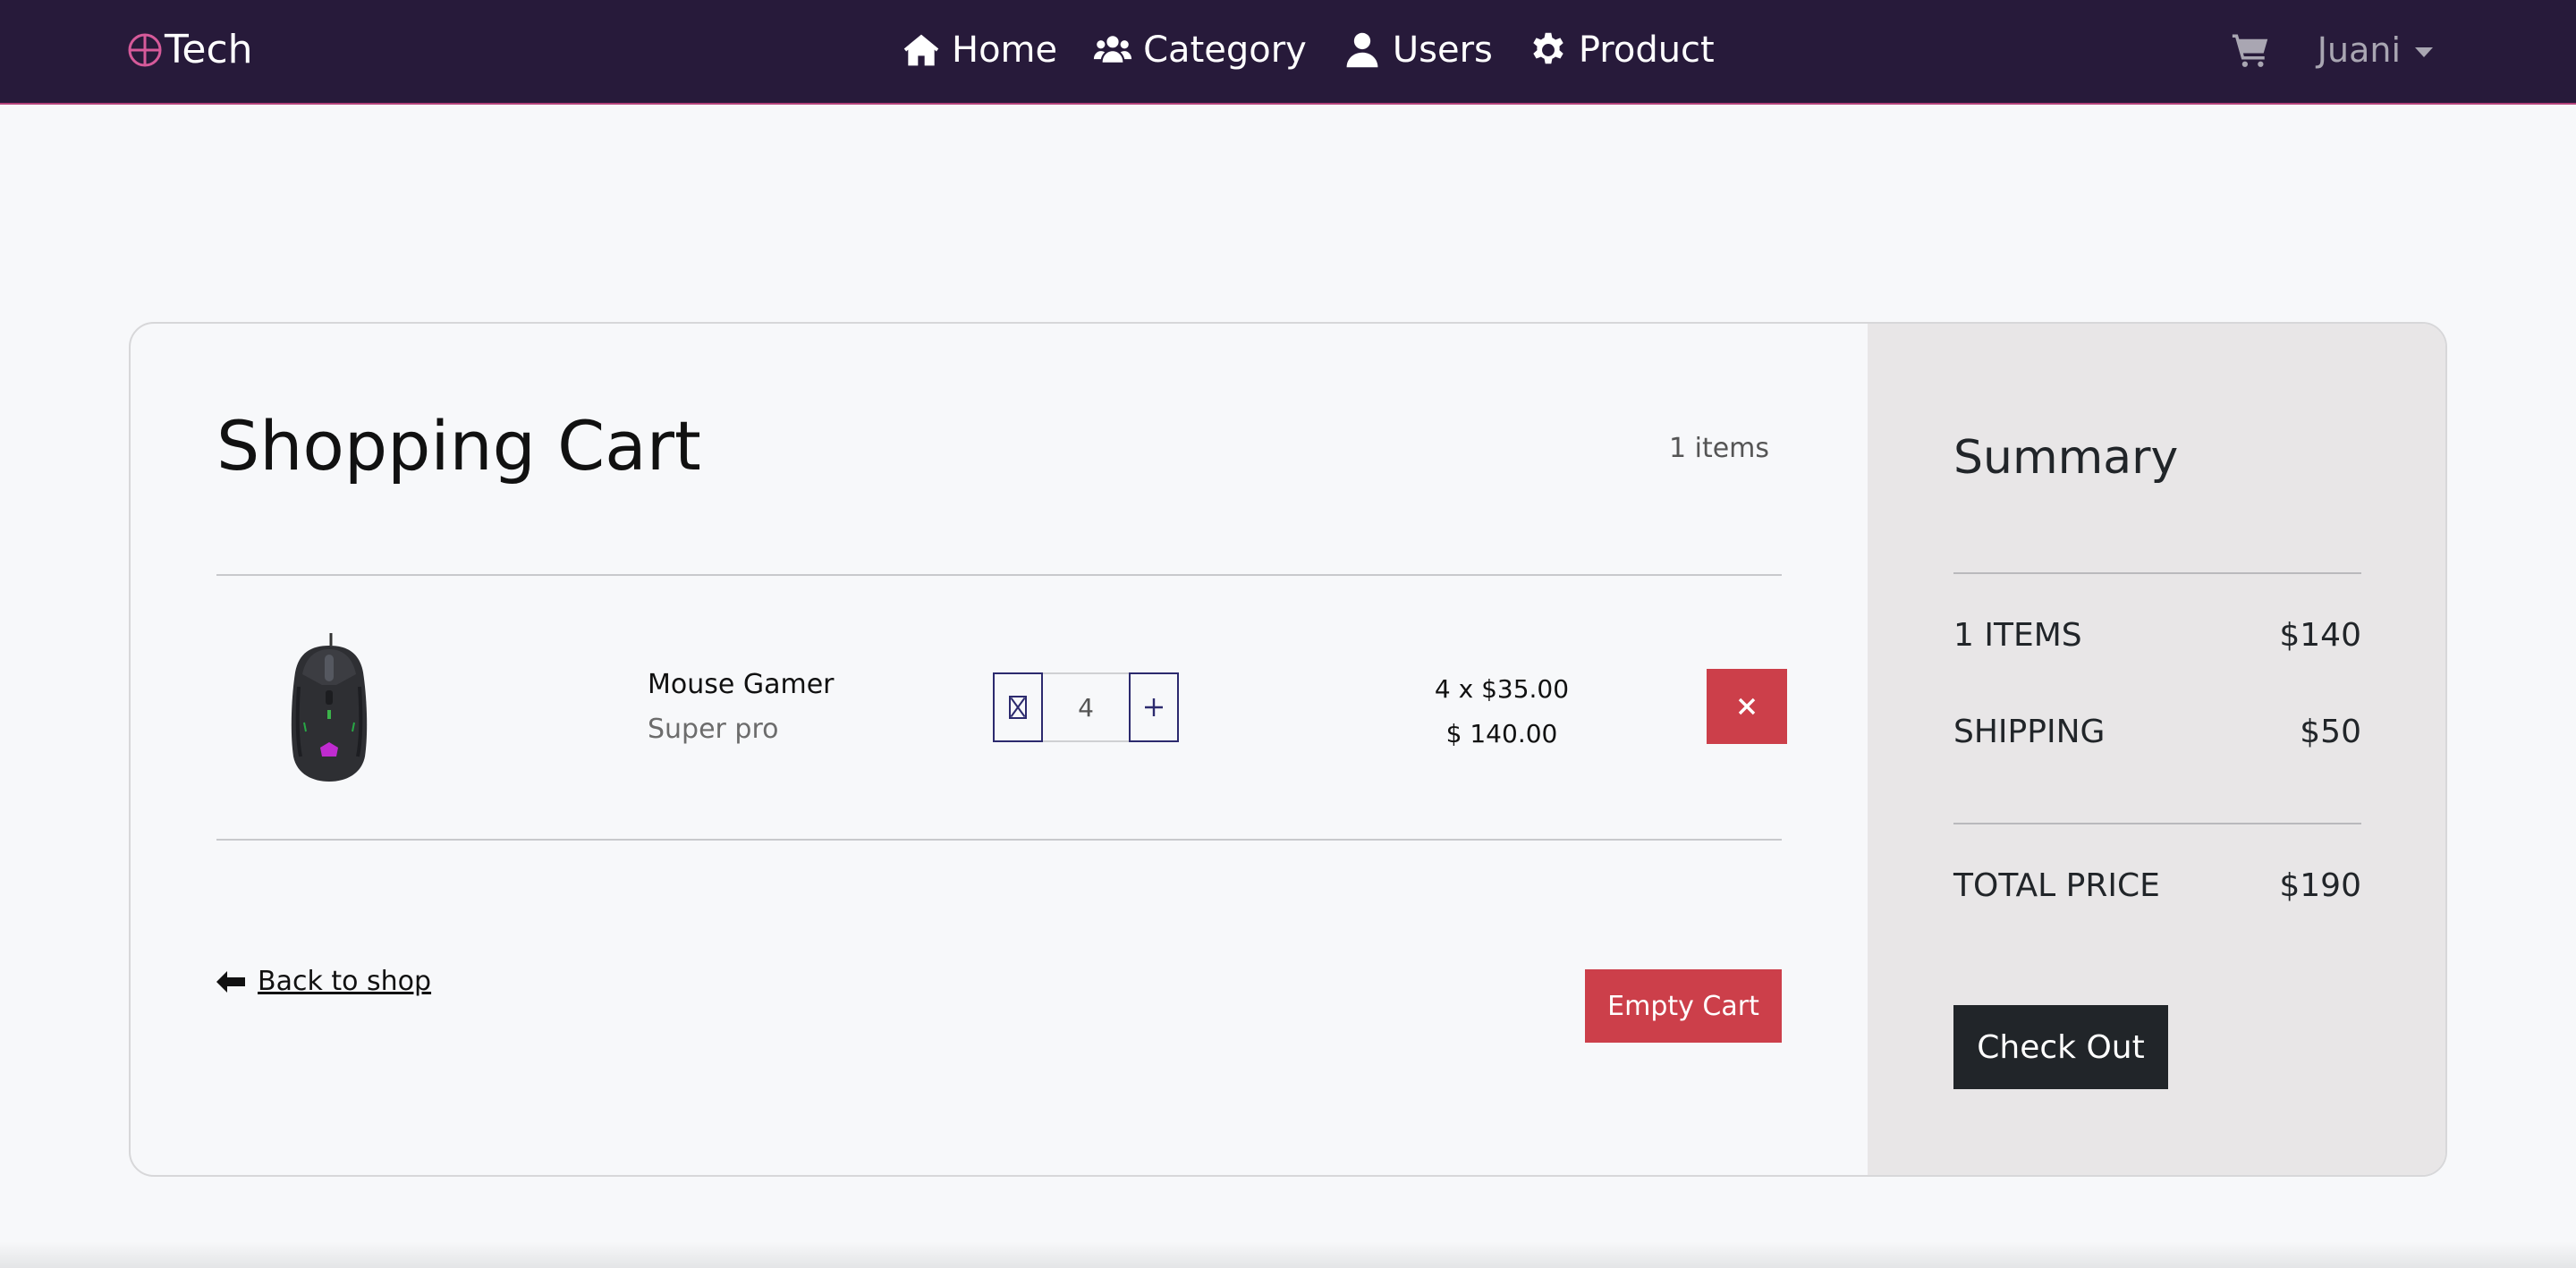  I want to click on nav-link-label: Home, so click(1005, 50).